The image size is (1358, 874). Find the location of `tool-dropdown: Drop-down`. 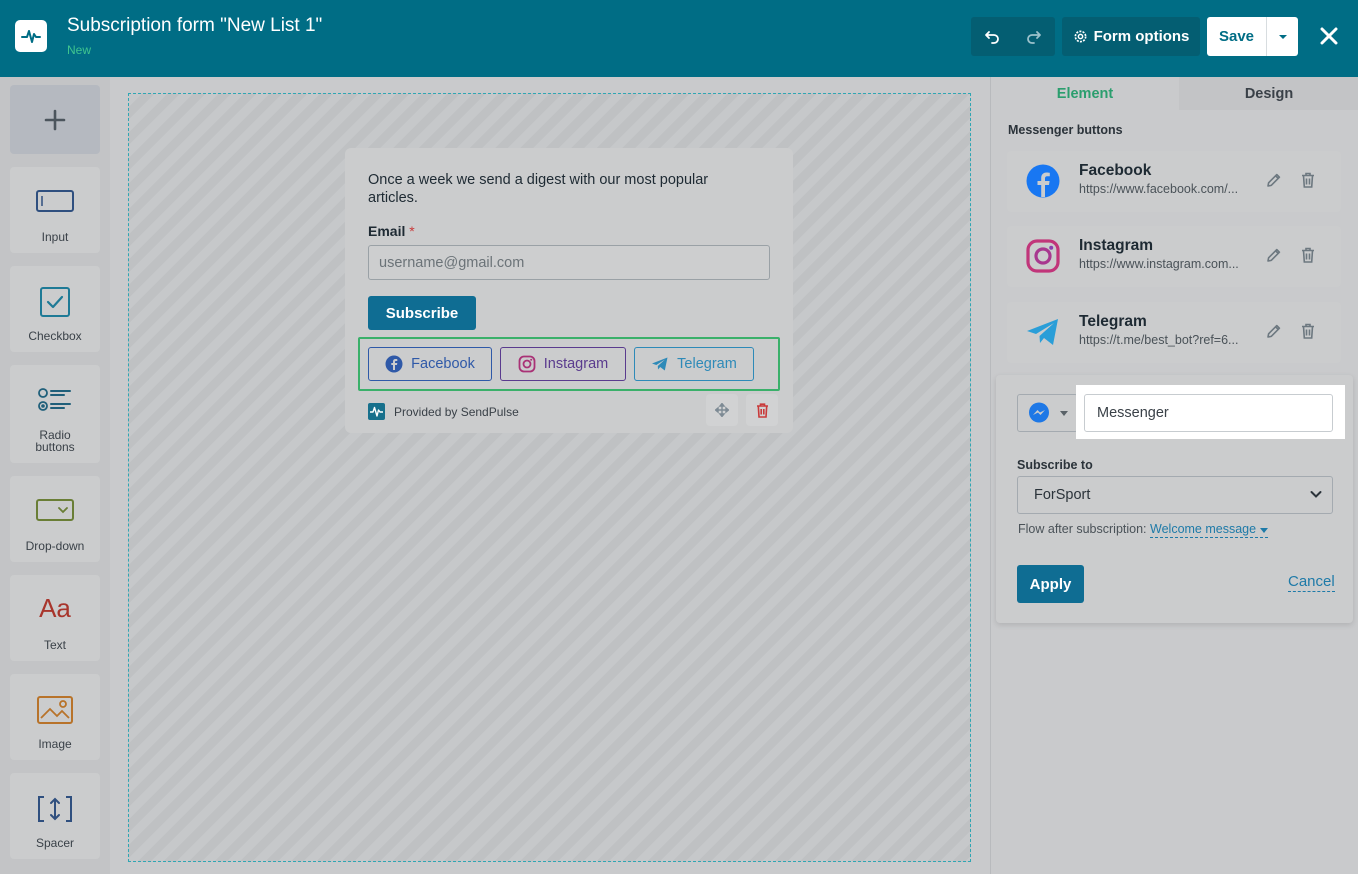

tool-dropdown: Drop-down is located at coordinates (55, 519).